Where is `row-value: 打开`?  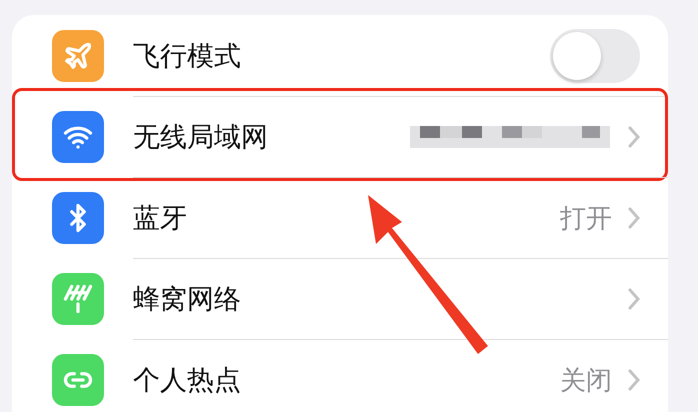
row-value: 打开 is located at coordinates (586, 219).